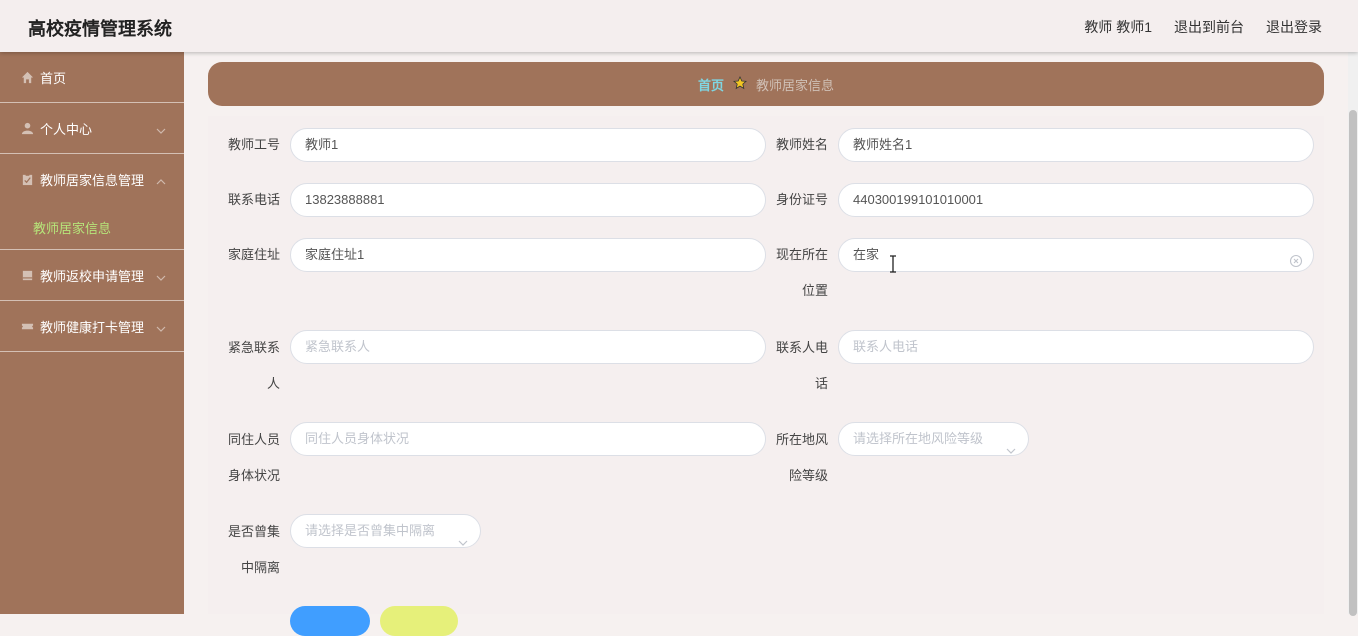  What do you see at coordinates (92, 227) in the screenshot?
I see `sidebar-subitem-home-info: 教师居家信息` at bounding box center [92, 227].